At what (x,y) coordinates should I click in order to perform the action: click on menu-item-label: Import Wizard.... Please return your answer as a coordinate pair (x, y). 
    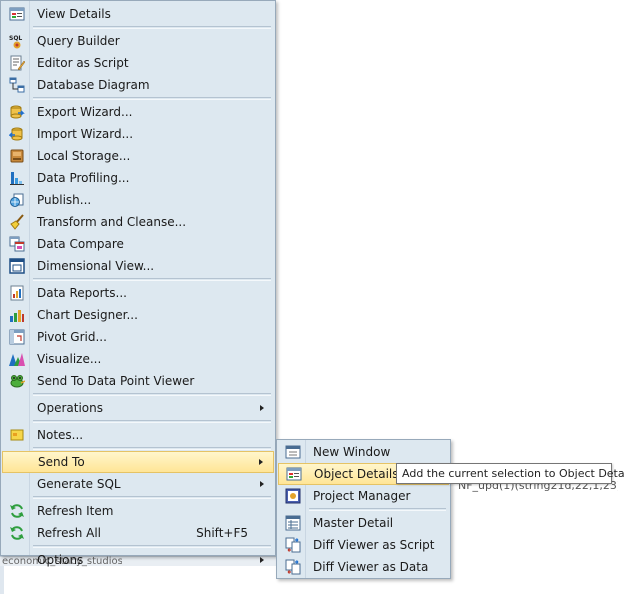
    Looking at the image, I should click on (85, 134).